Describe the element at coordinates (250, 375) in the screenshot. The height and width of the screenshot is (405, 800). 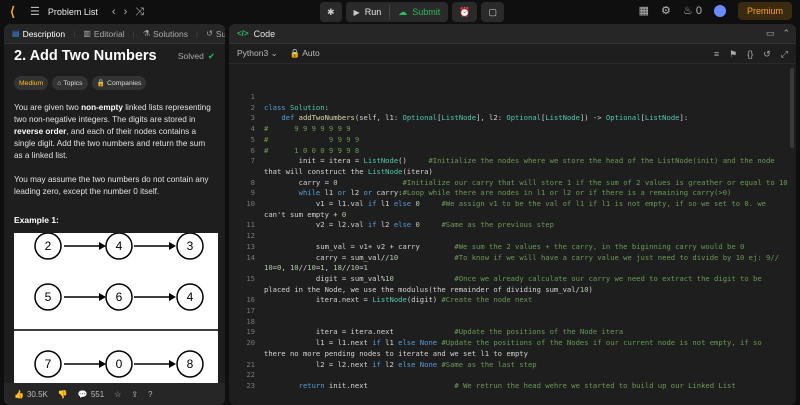
I see `line-number: 22` at that location.